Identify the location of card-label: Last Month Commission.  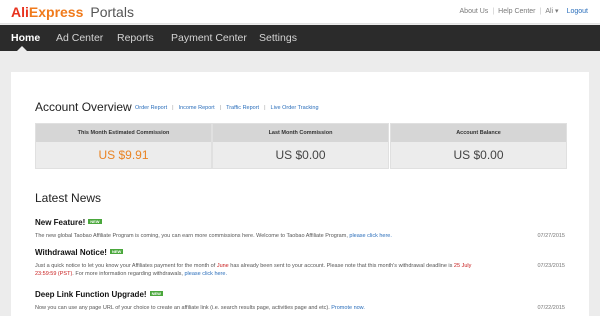
(300, 133).